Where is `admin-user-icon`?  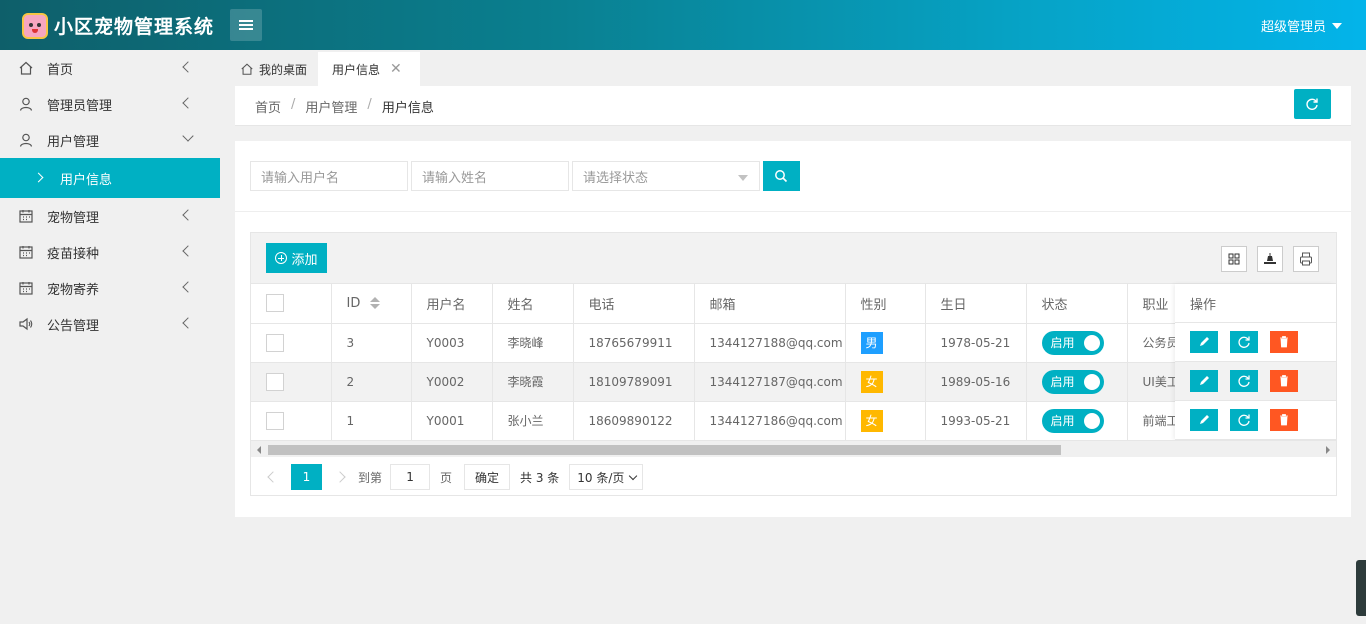 admin-user-icon is located at coordinates (26, 104).